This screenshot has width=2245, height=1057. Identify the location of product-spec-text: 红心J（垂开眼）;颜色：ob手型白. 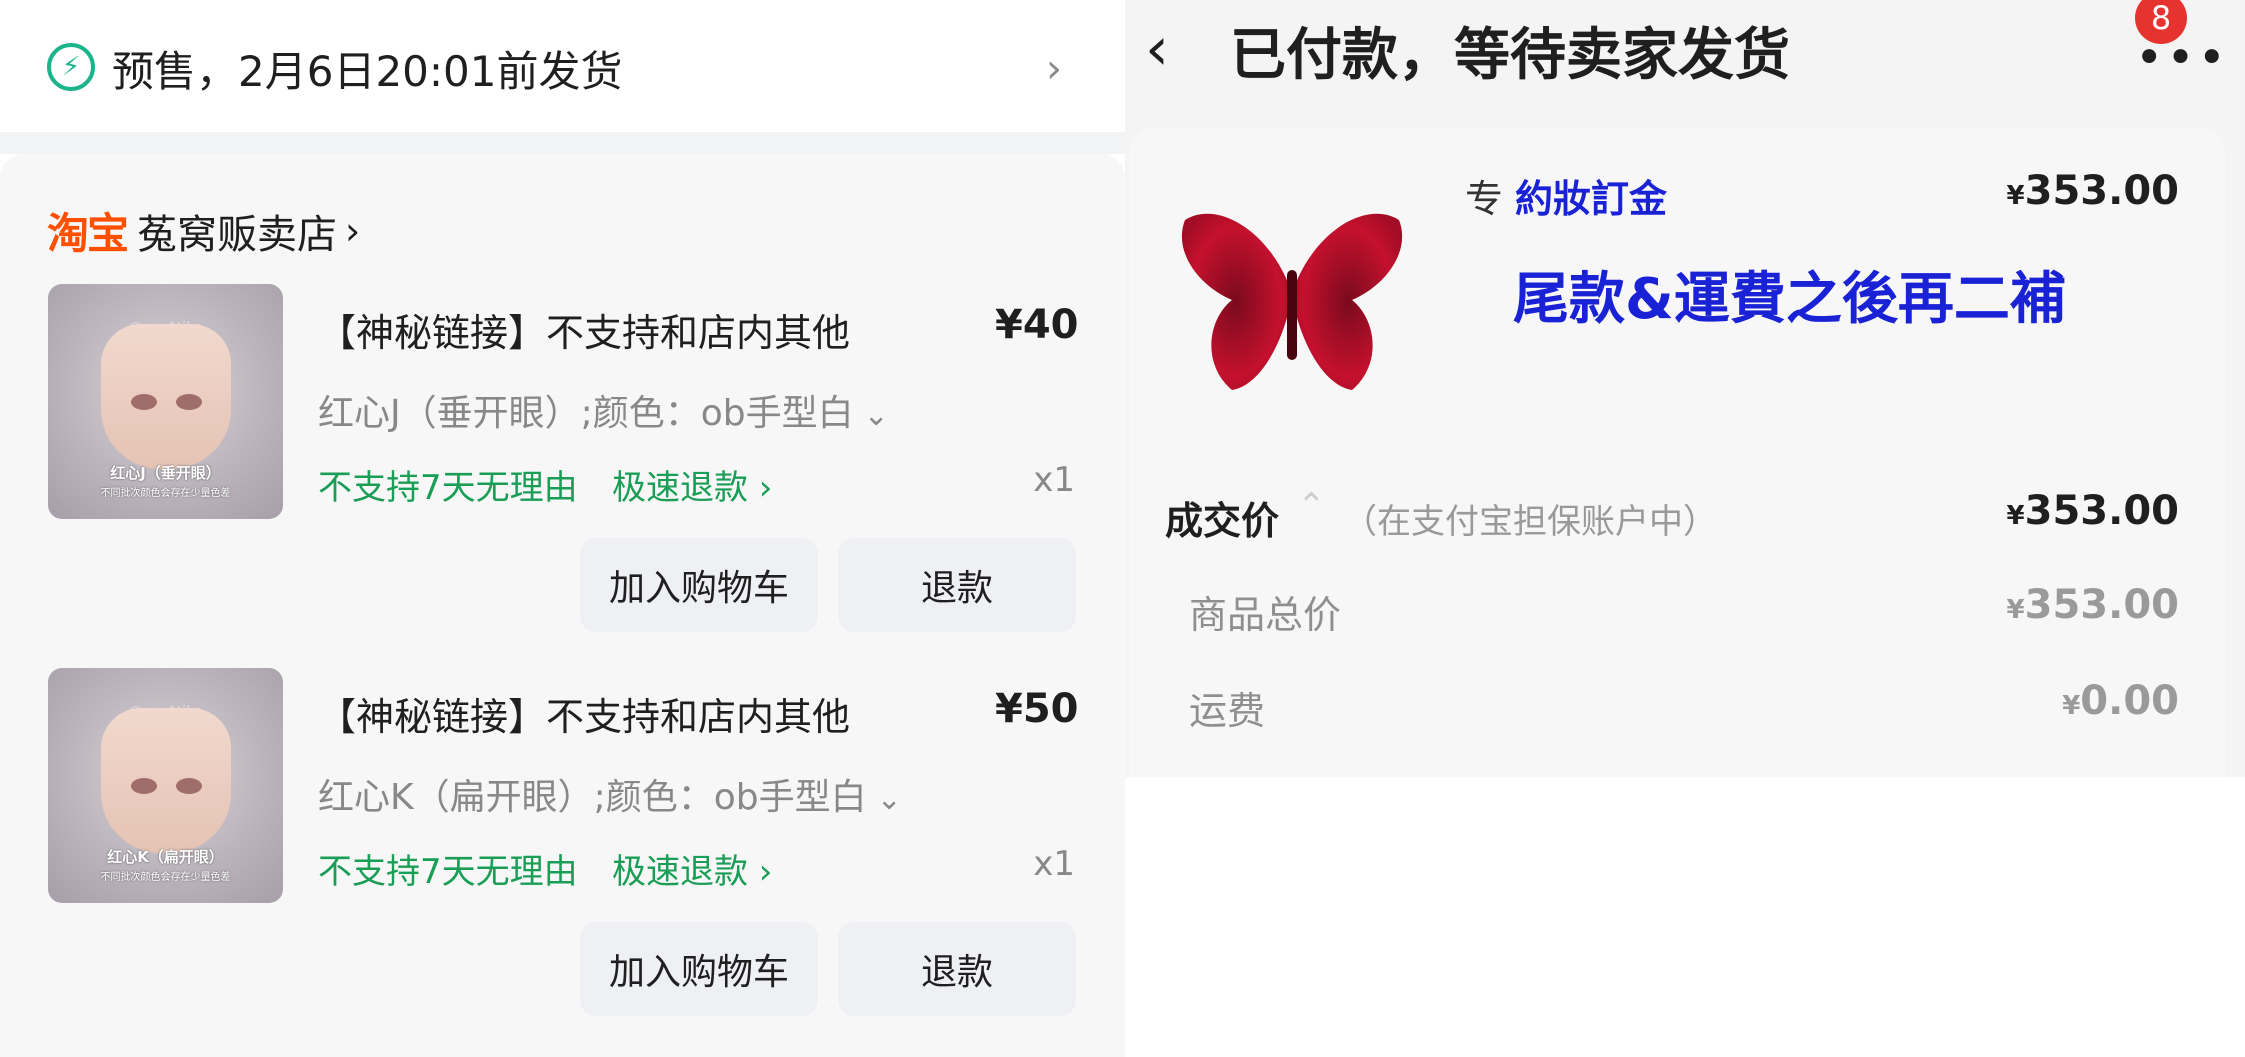
(586, 413).